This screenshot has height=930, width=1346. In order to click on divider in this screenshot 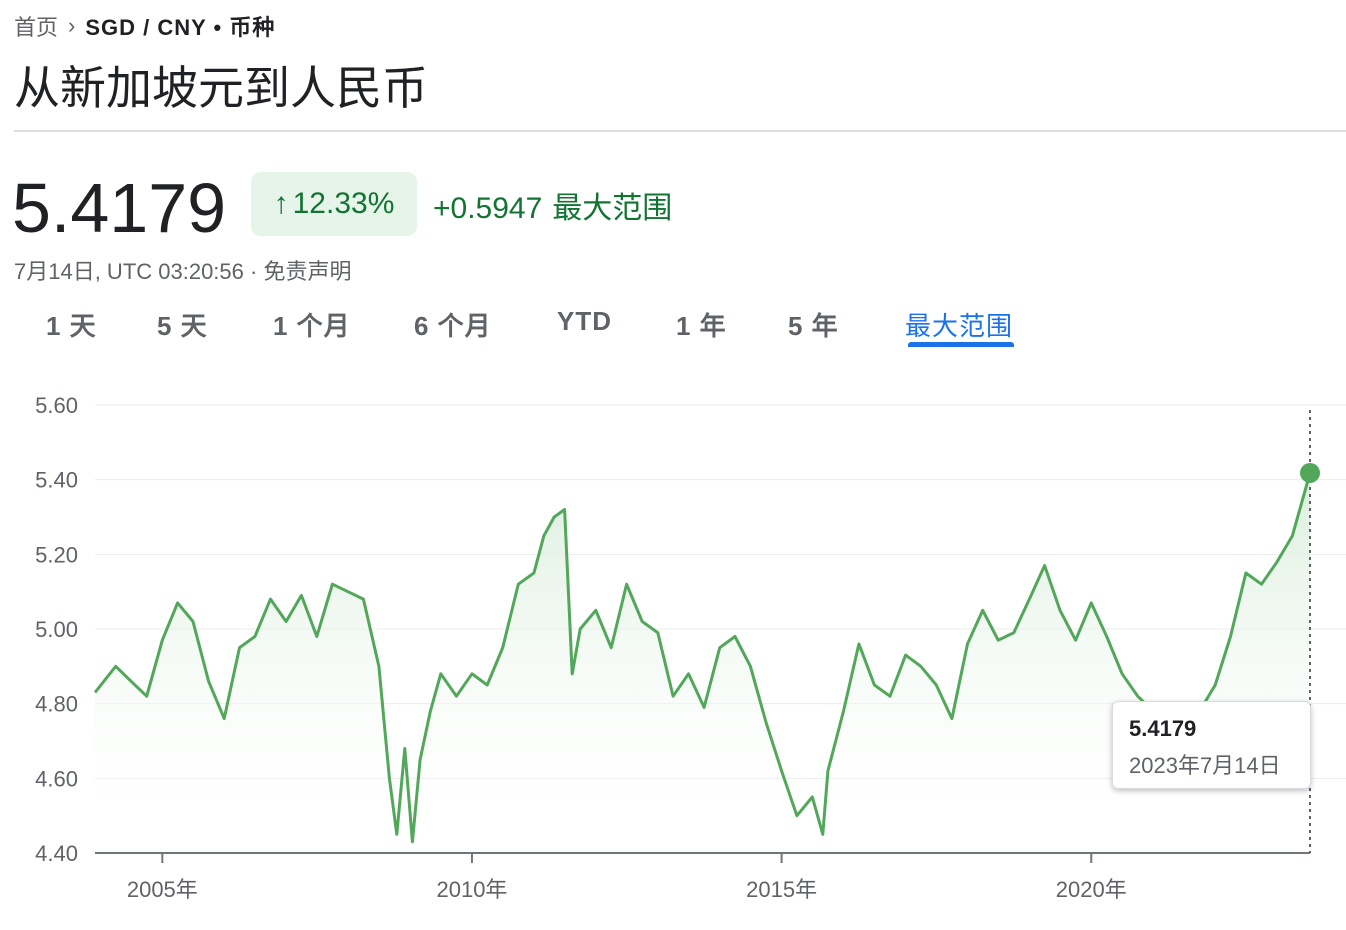, I will do `click(680, 131)`.